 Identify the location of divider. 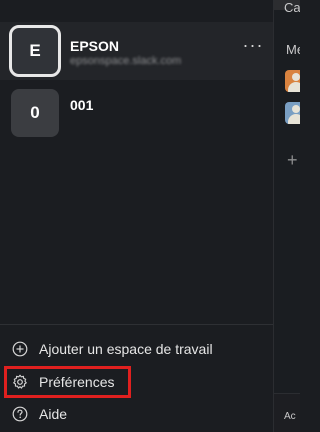
(136, 324).